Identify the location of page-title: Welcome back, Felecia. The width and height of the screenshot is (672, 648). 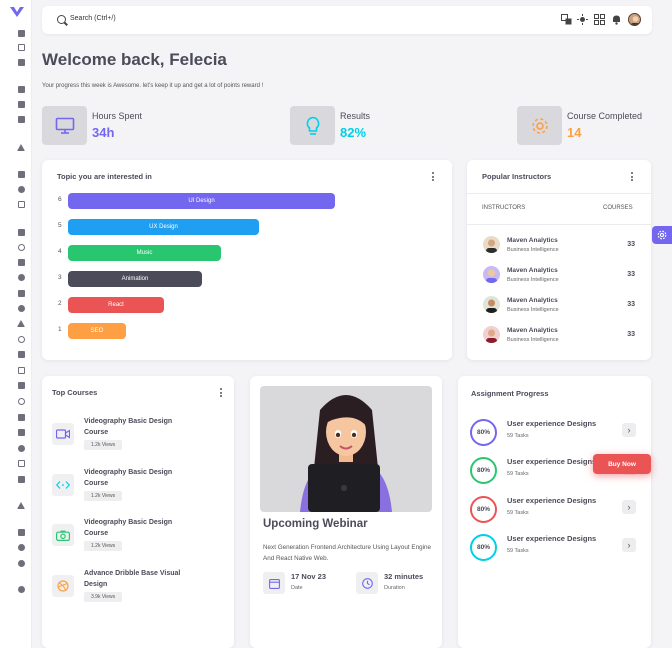
(134, 59).